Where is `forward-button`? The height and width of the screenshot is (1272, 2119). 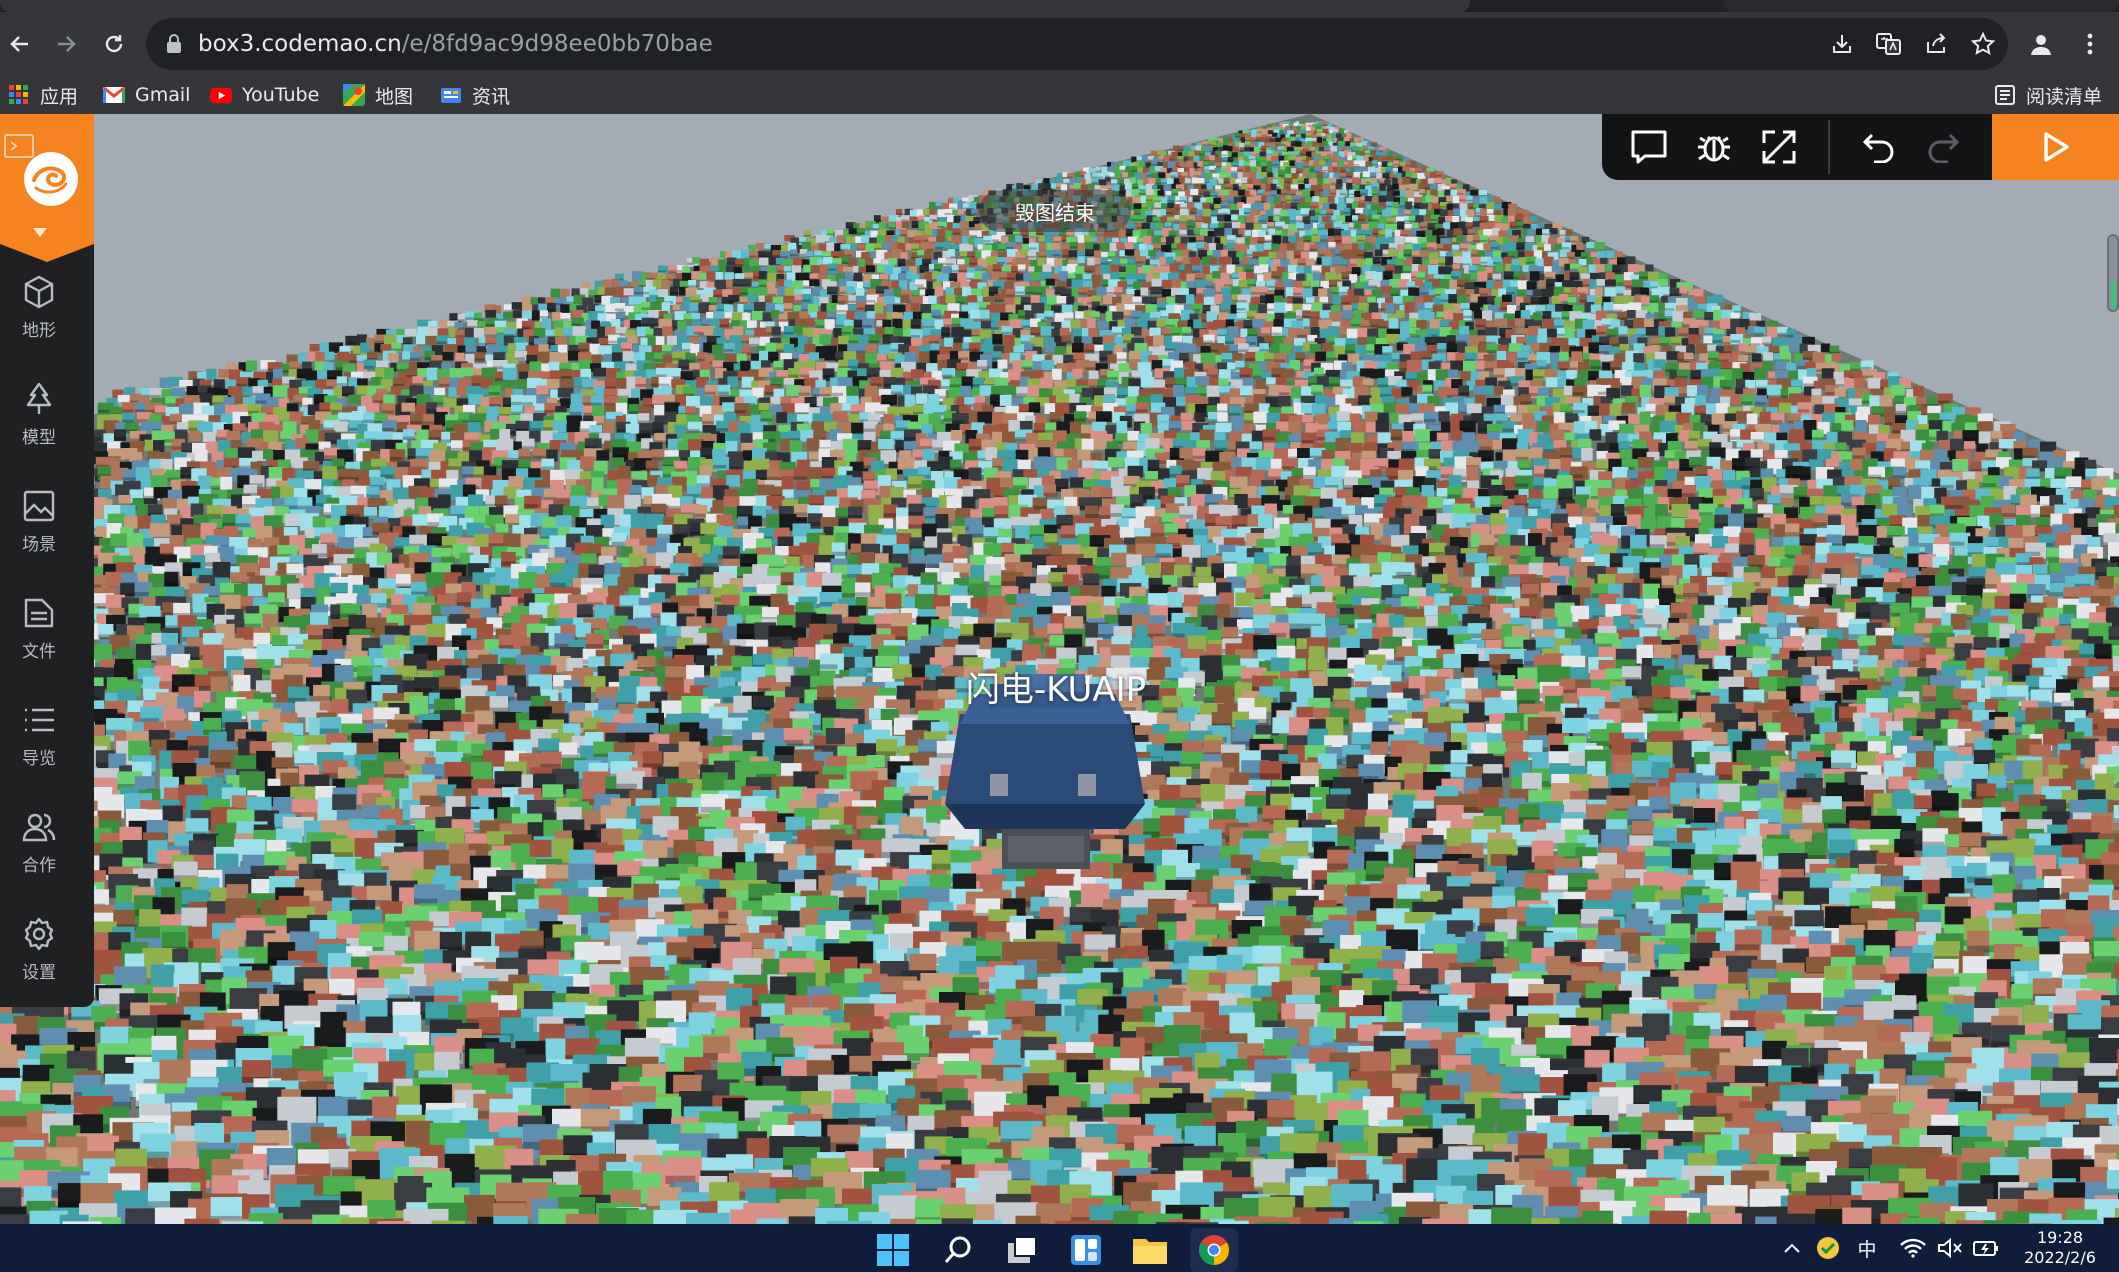
forward-button is located at coordinates (66, 44).